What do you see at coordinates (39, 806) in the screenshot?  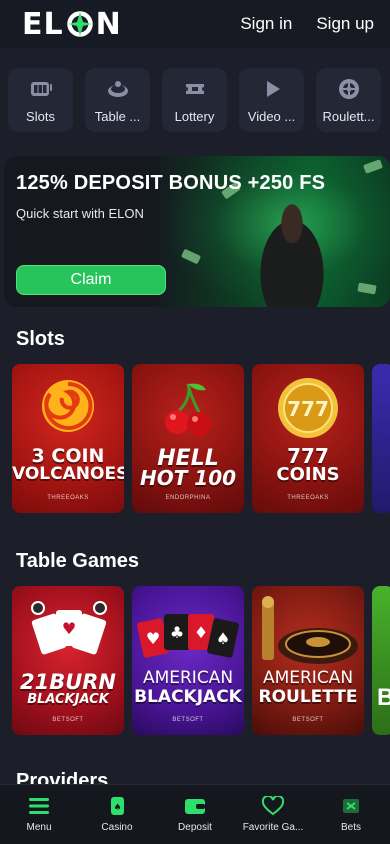 I see `menu-icon` at bounding box center [39, 806].